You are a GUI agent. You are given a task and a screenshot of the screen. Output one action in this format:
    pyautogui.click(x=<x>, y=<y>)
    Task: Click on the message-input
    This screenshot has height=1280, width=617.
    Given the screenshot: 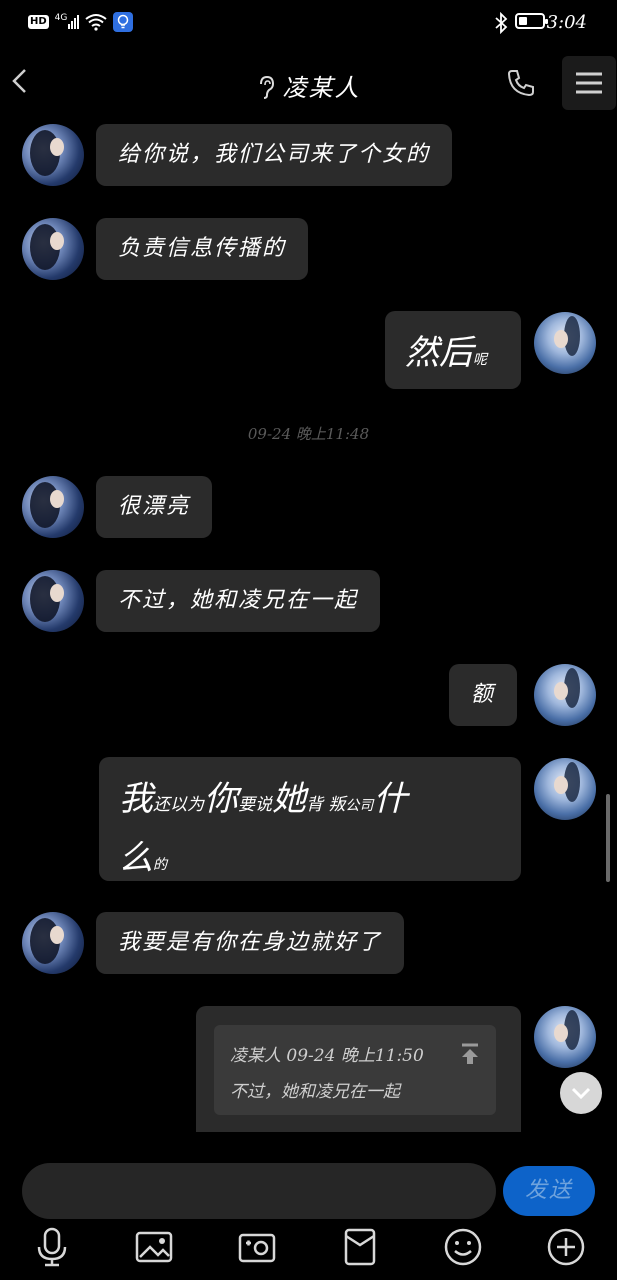 What is the action you would take?
    pyautogui.click(x=259, y=1191)
    